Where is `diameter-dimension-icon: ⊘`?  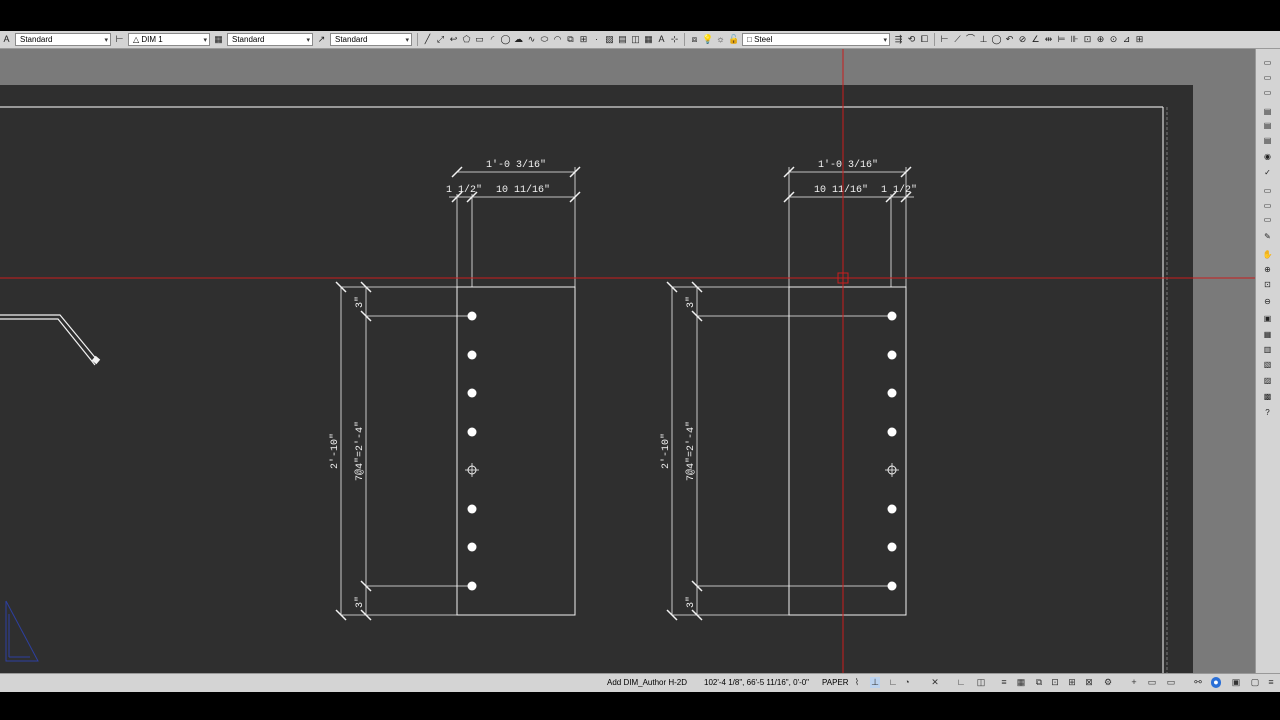
diameter-dimension-icon: ⊘ is located at coordinates (1022, 39).